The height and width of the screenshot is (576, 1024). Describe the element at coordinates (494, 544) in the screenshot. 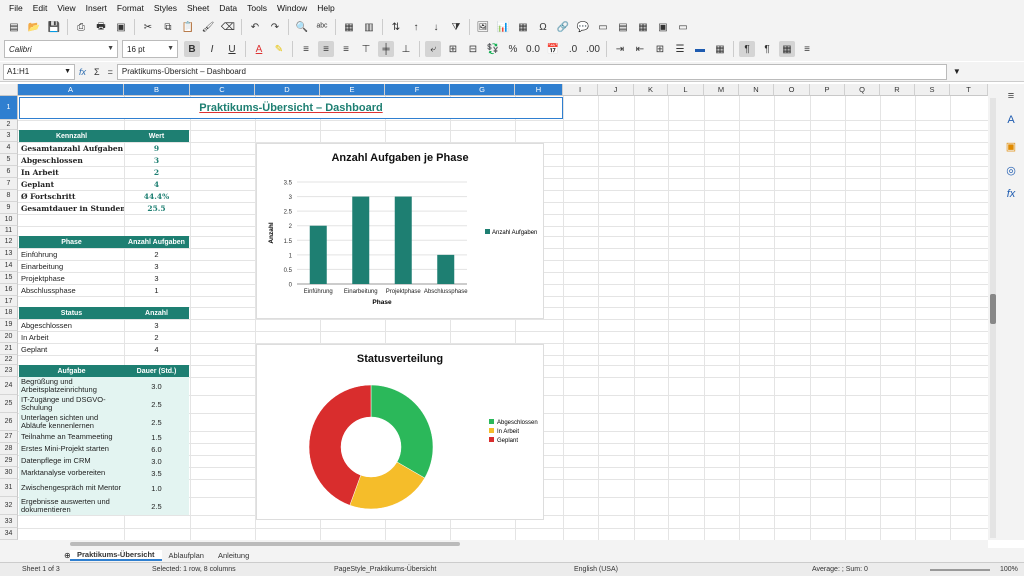

I see `horizontal-scrollbar` at that location.